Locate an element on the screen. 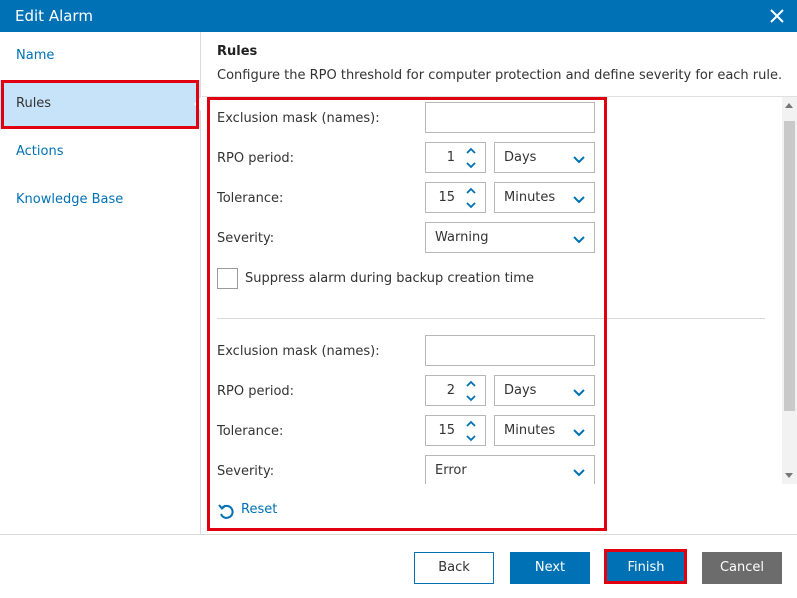 The width and height of the screenshot is (797, 598). back-button: Back is located at coordinates (454, 568).